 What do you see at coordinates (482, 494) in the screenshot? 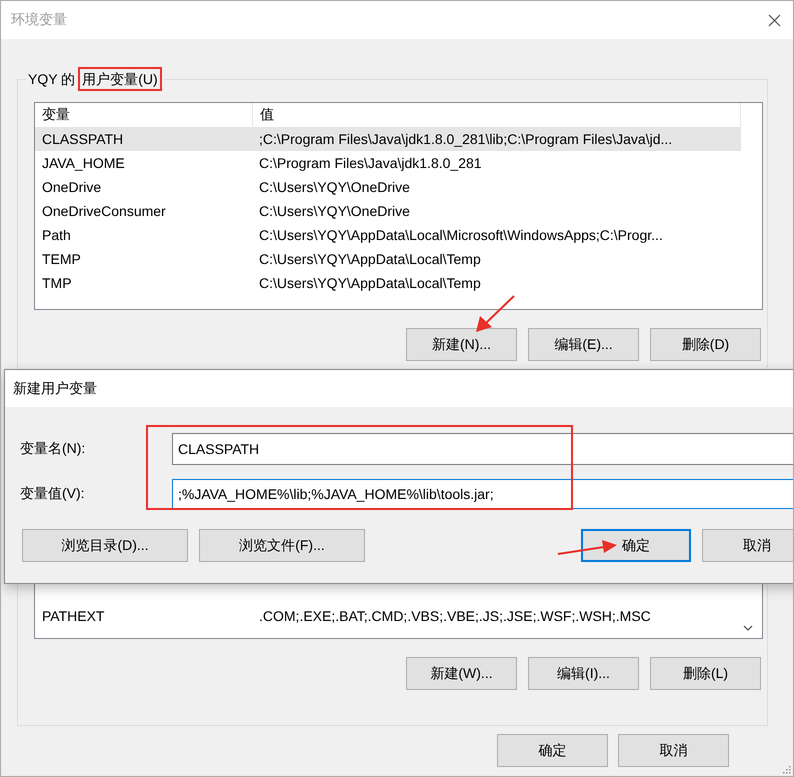
I see `input-field: ;%JAVA_HOME%\lib;%JAVA_HOME%\lib\tools.jar;` at bounding box center [482, 494].